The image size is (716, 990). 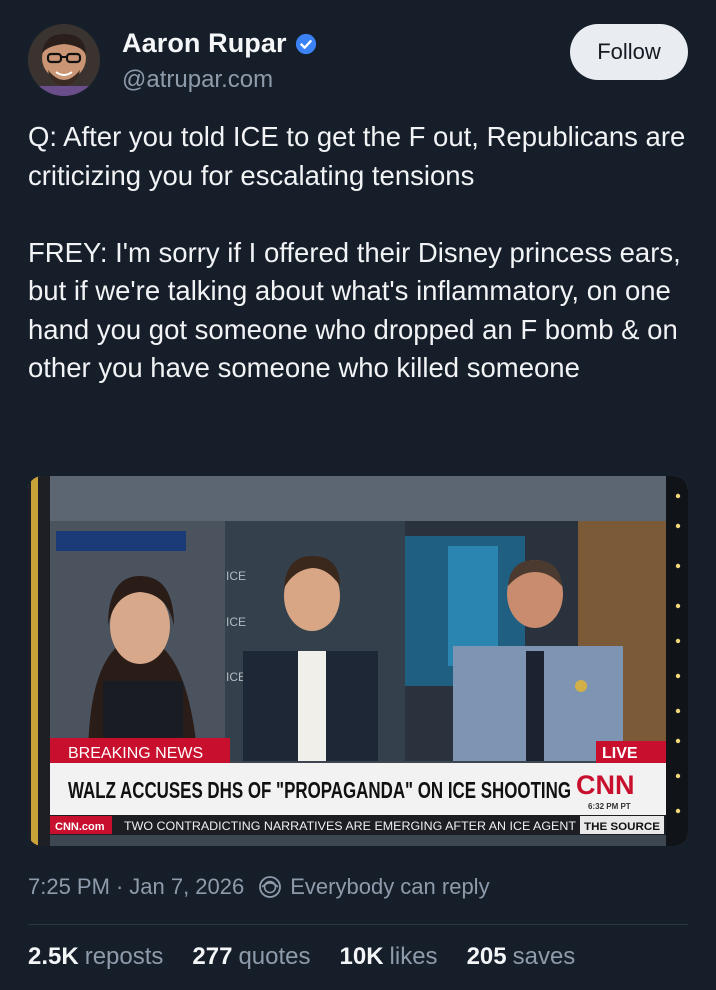 I want to click on stat-label: saves, so click(x=544, y=956).